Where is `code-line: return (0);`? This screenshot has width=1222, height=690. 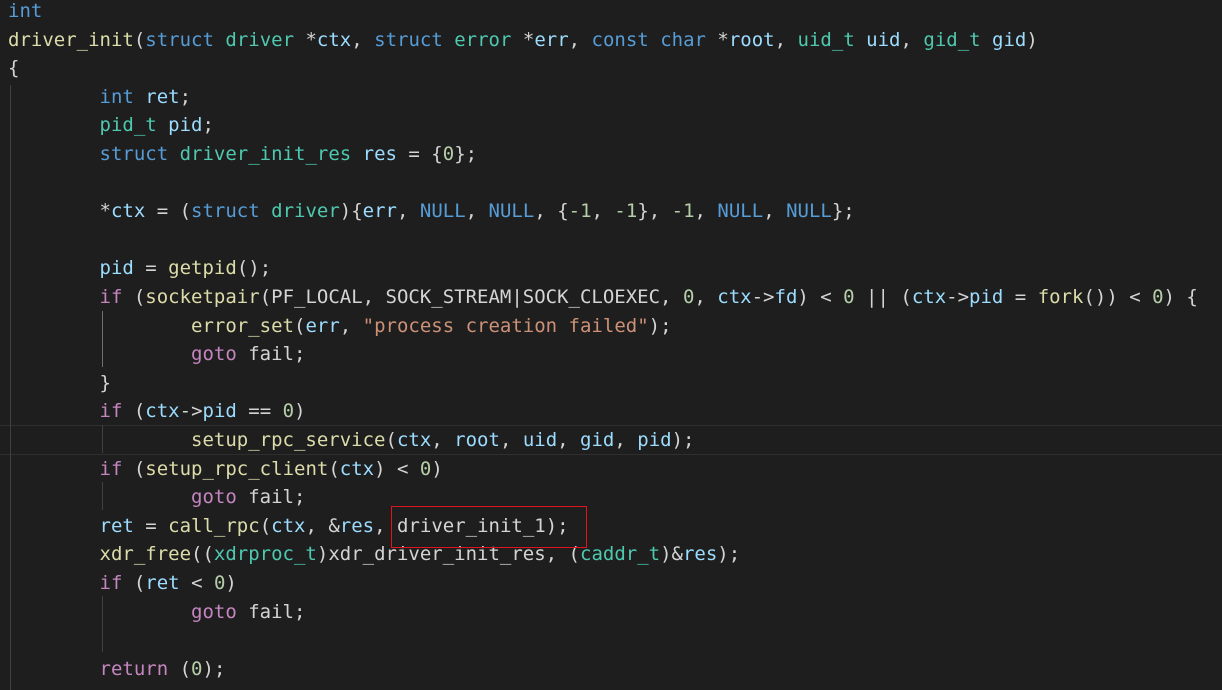
code-line: return (0); is located at coordinates (117, 669).